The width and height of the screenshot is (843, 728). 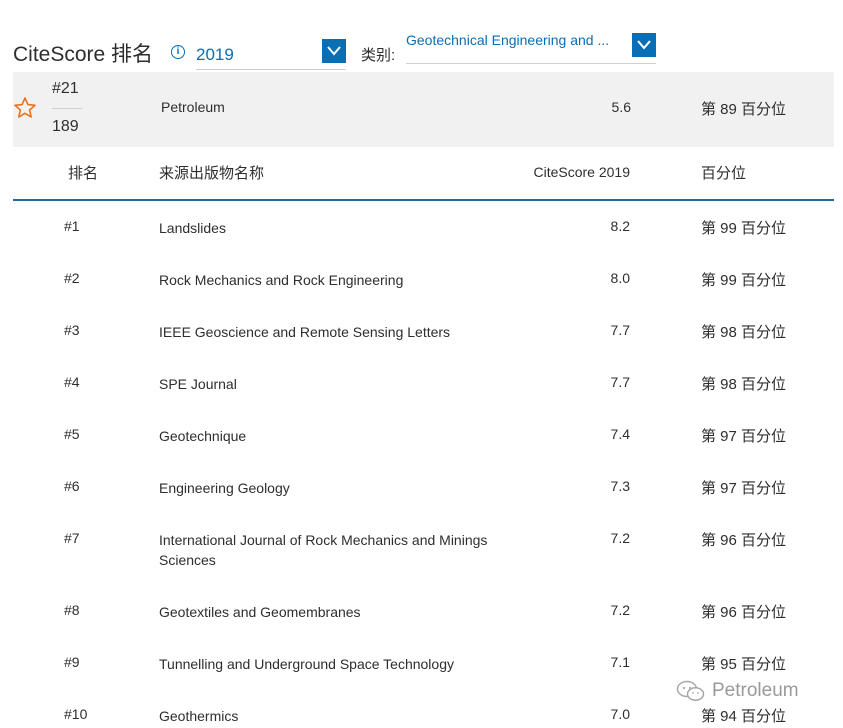 What do you see at coordinates (72, 382) in the screenshot?
I see `row-rank: #4` at bounding box center [72, 382].